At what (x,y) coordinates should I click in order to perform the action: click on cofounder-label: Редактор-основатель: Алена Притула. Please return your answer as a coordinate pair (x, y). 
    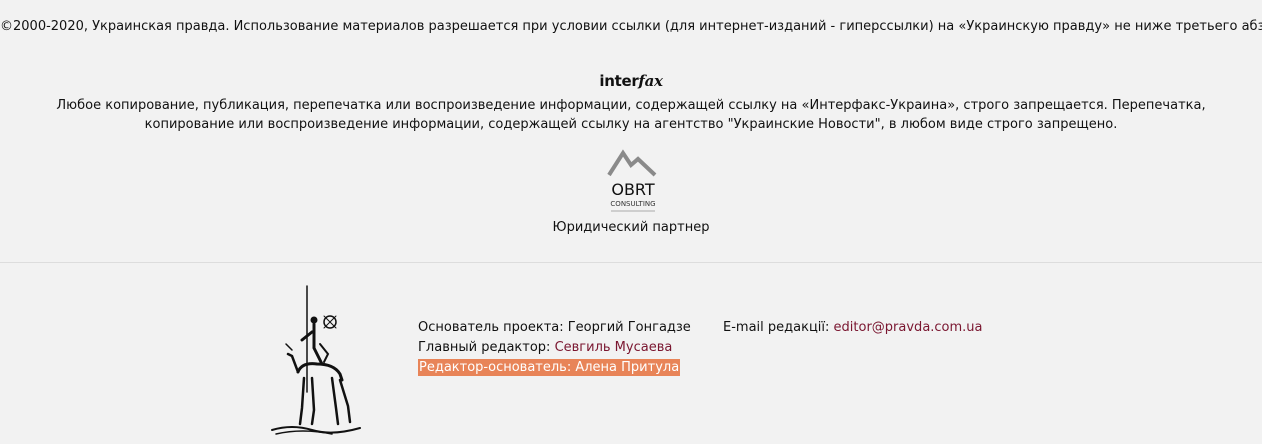
    Looking at the image, I should click on (549, 367).